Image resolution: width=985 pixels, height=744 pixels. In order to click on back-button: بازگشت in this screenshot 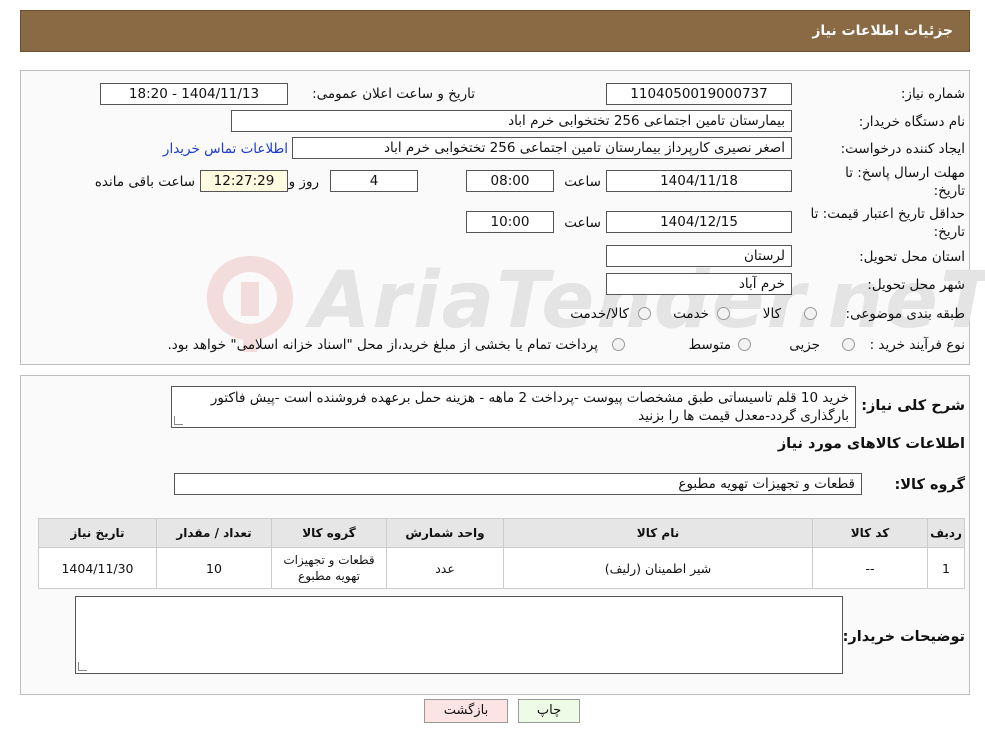, I will do `click(466, 711)`.